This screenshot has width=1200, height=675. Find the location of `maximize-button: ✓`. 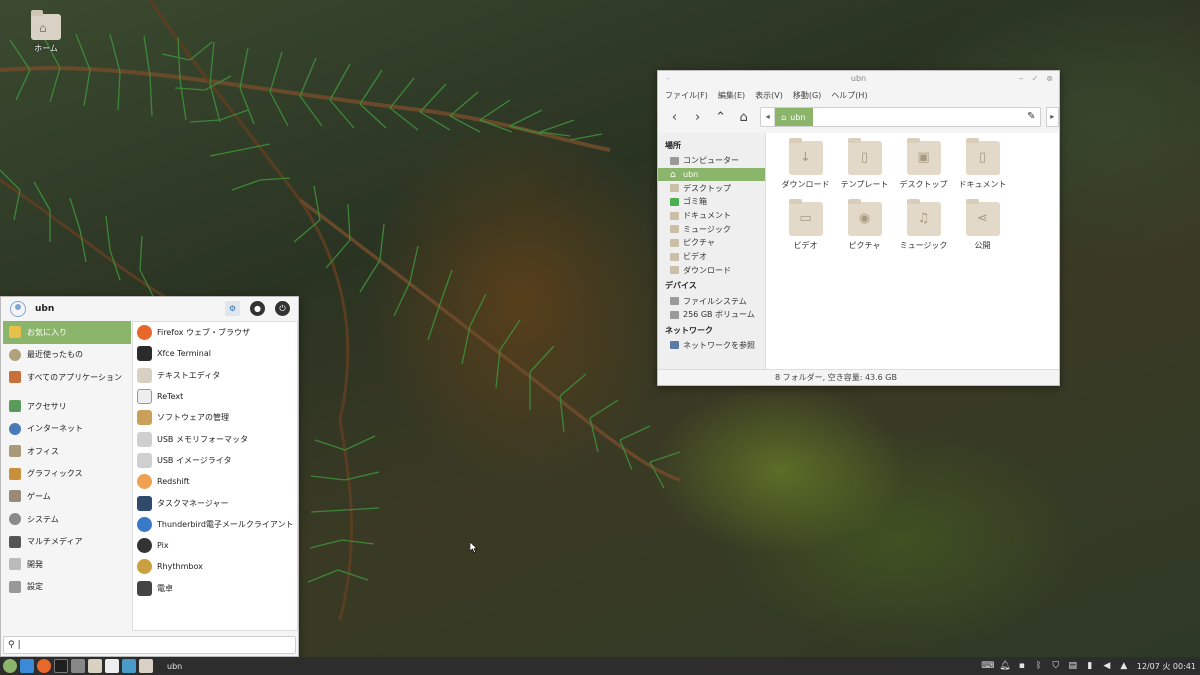

maximize-button: ✓ is located at coordinates (1035, 79).